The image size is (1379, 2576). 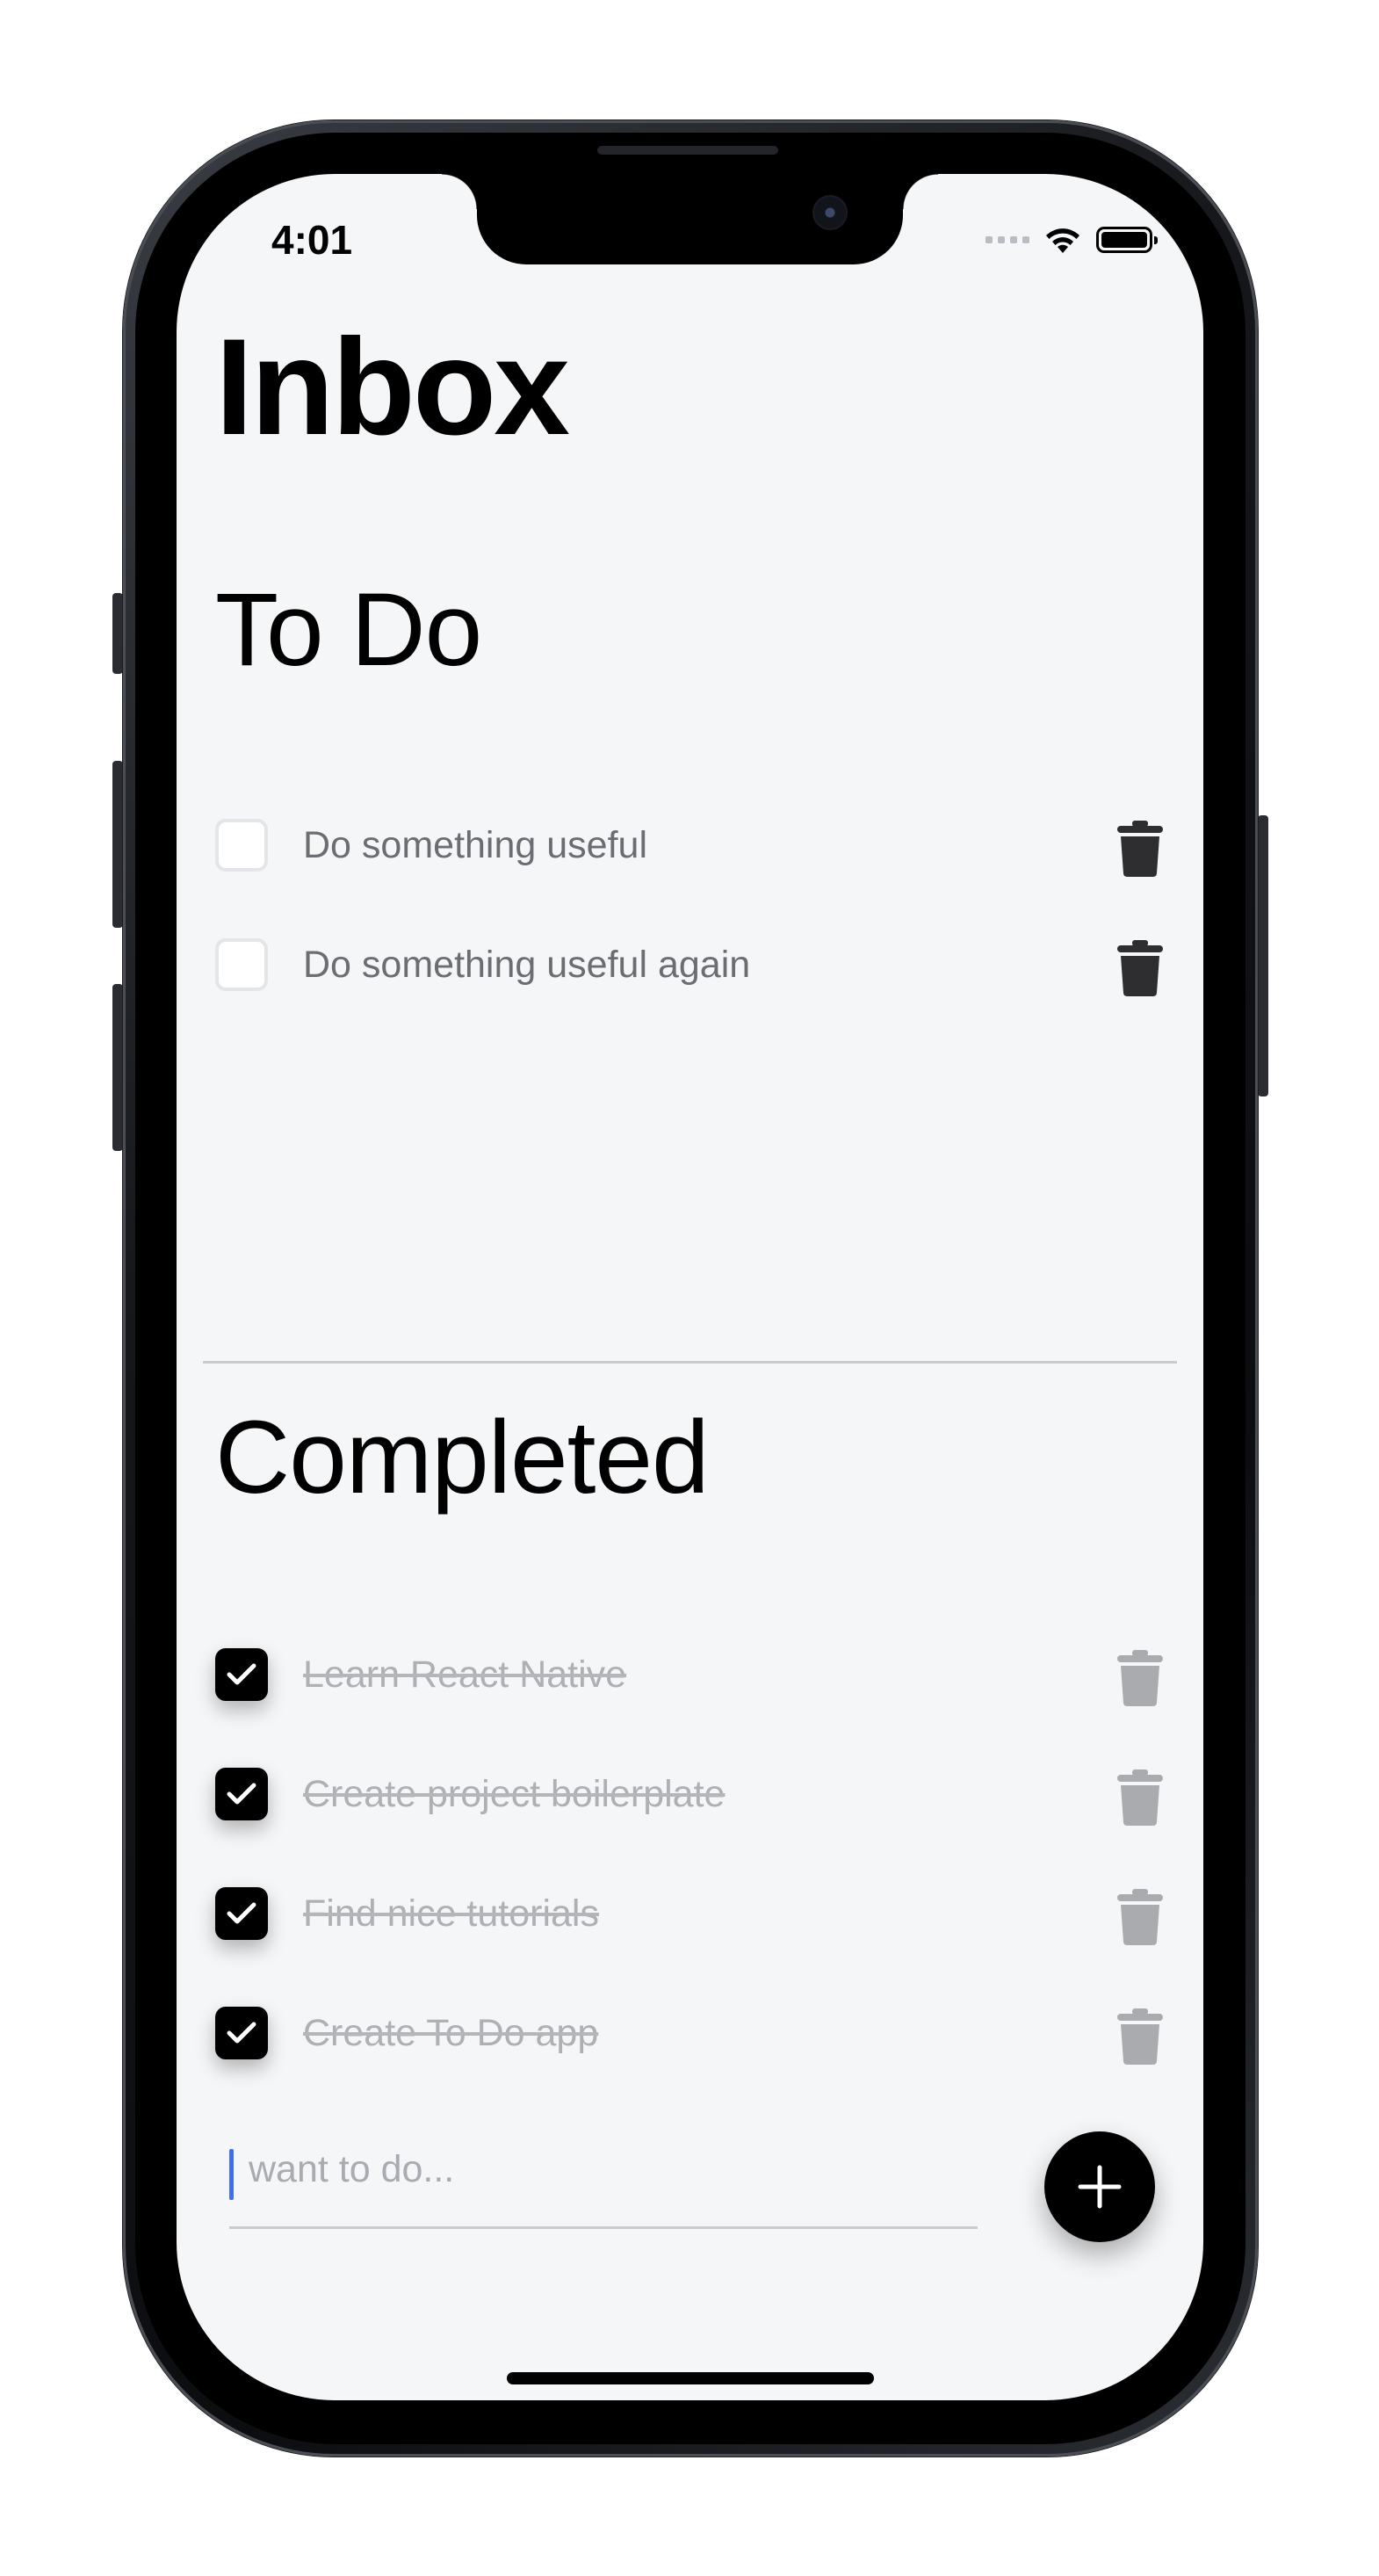 I want to click on wifi-icon, so click(x=1062, y=240).